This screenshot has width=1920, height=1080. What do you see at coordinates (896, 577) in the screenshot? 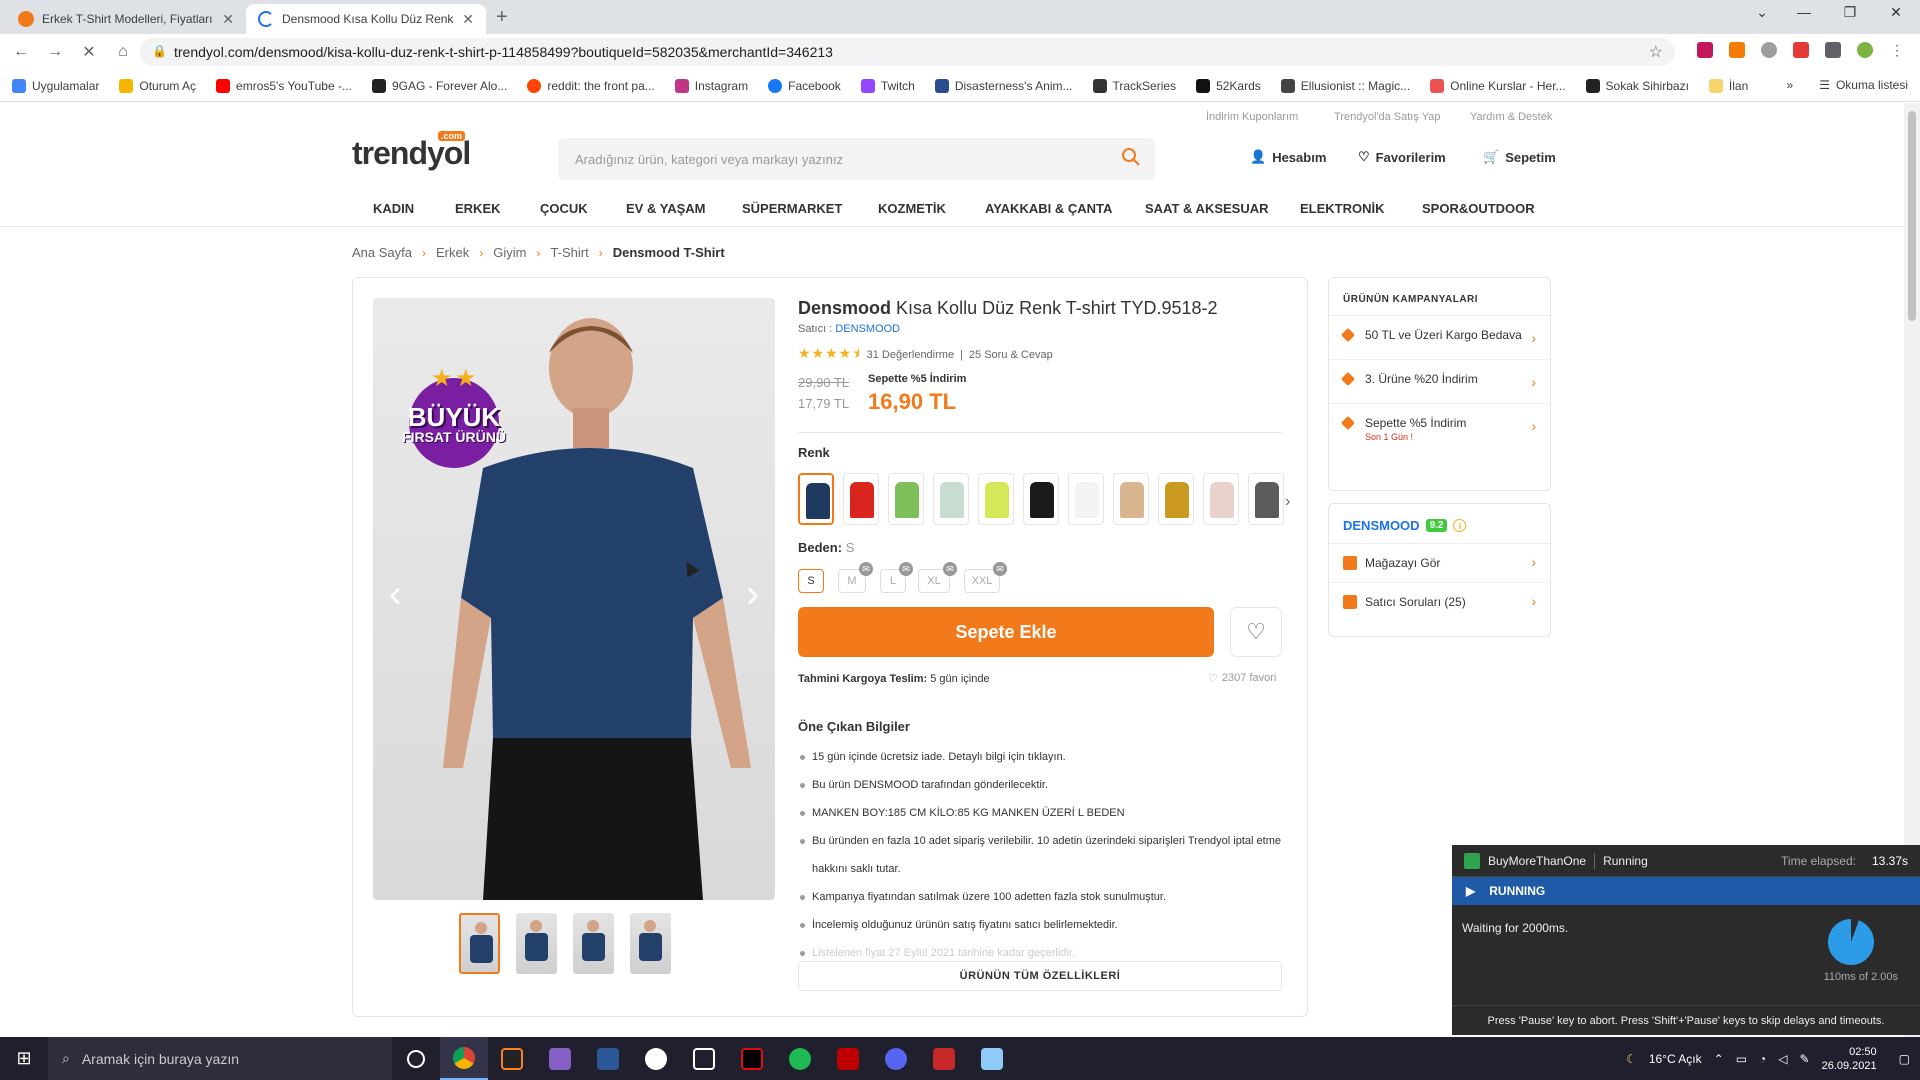
I see `size-option-l: L ✉` at bounding box center [896, 577].